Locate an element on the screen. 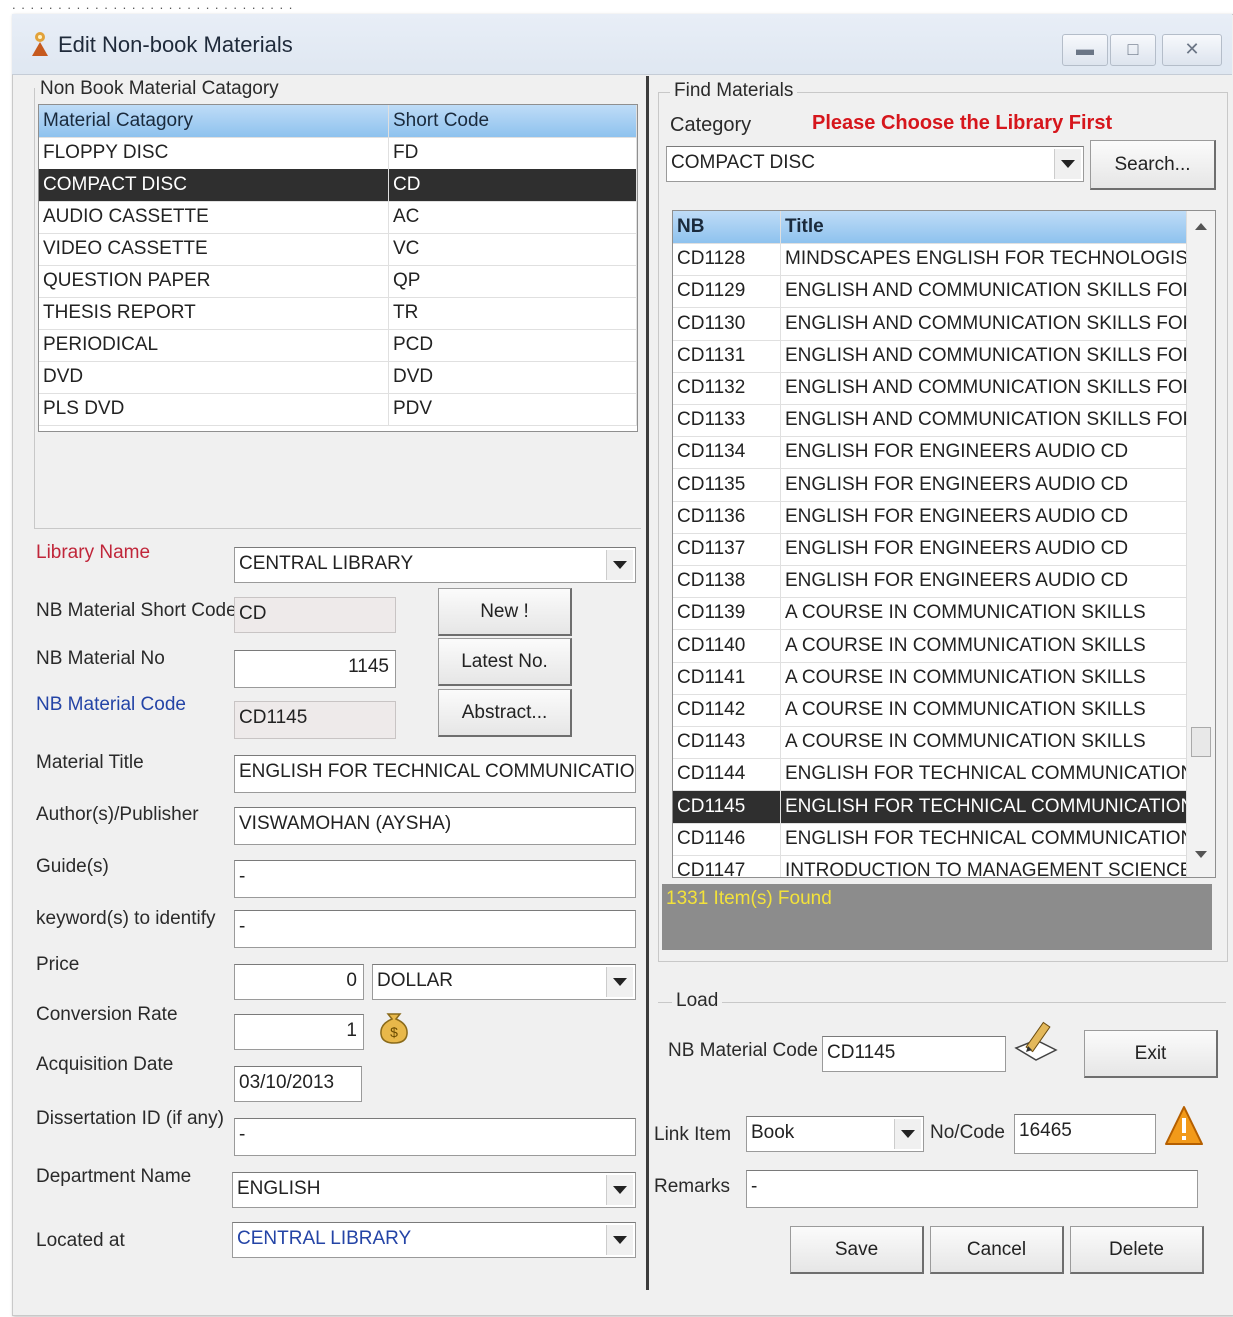 The height and width of the screenshot is (1317, 1233). result-row: CD1138 ENGLISH FOR ENGINEERS AUDIO CD is located at coordinates (930, 582).